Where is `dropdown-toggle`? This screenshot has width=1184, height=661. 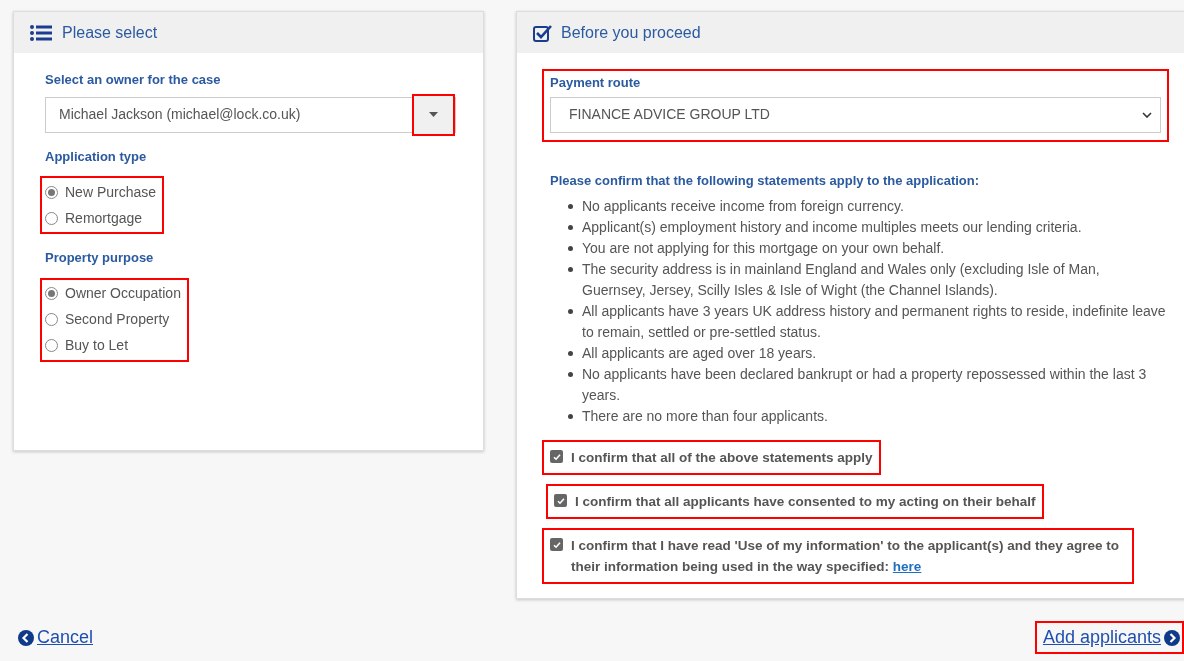
dropdown-toggle is located at coordinates (433, 114).